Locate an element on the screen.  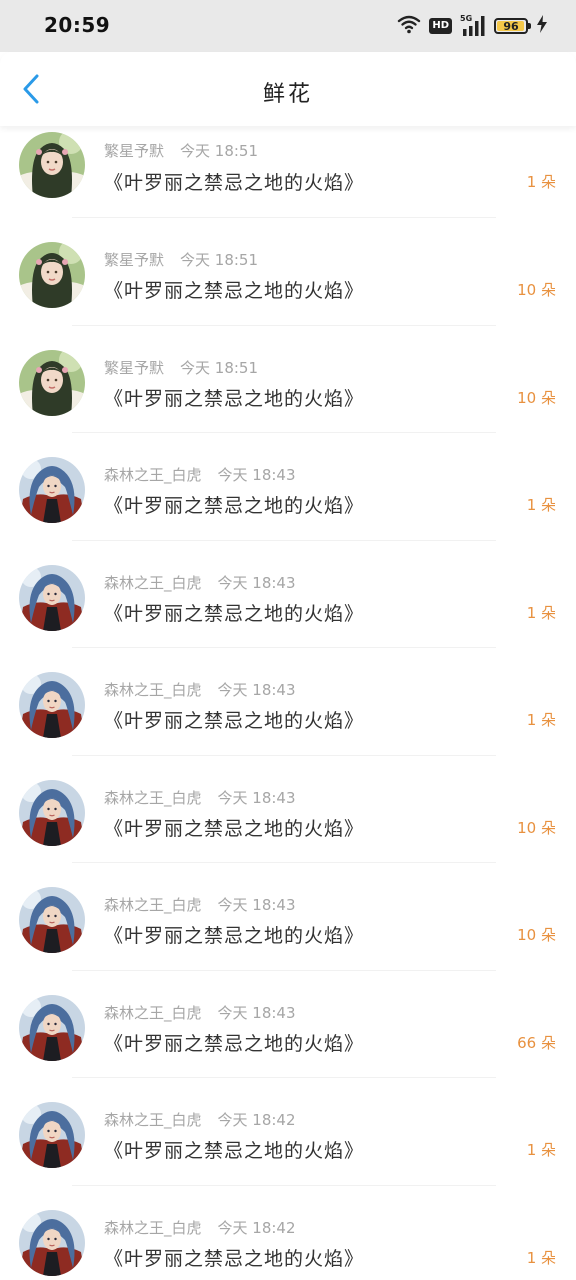
charging-icon is located at coordinates (542, 26).